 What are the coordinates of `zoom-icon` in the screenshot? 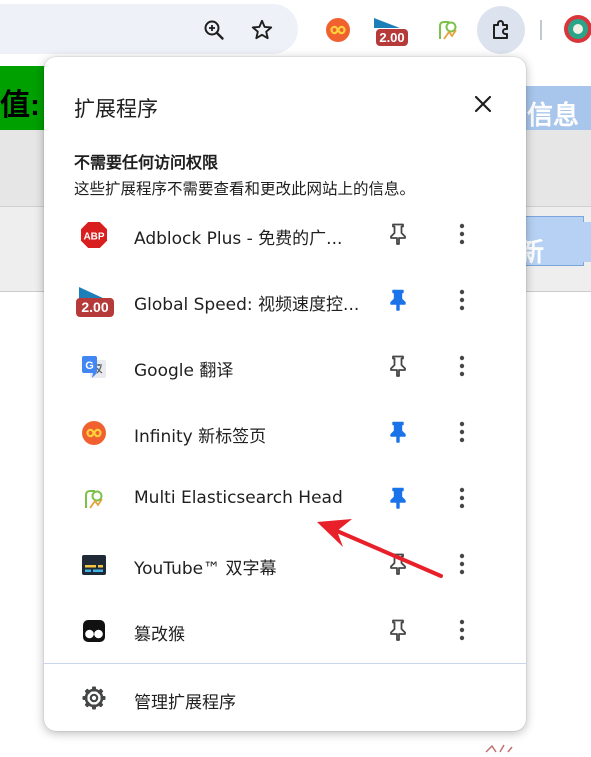 It's located at (214, 30).